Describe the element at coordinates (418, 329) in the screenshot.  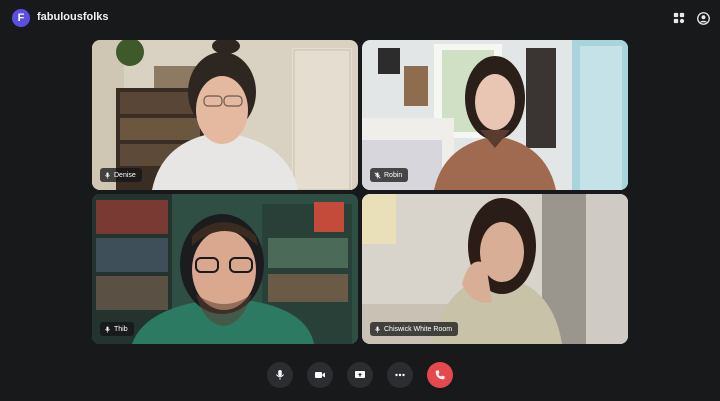
I see `participant-name: Chiswick White Room` at that location.